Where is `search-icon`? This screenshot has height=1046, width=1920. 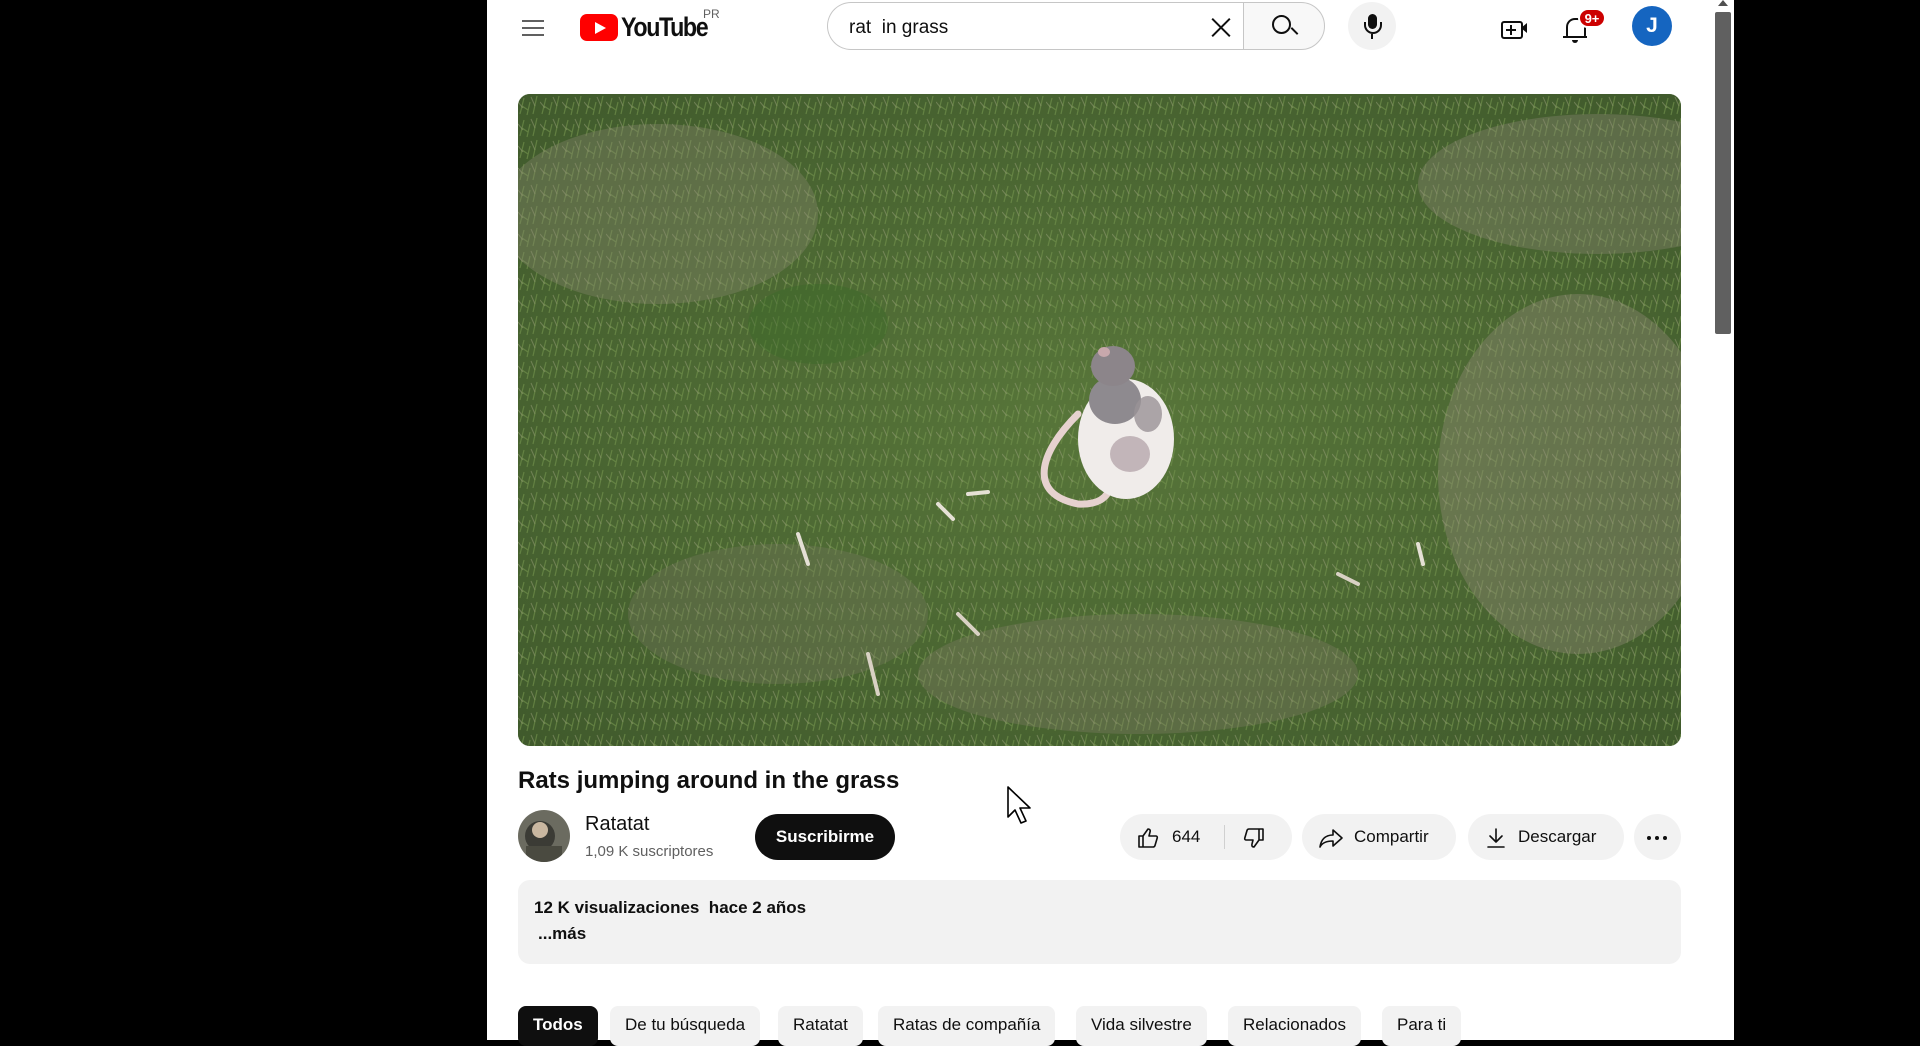 search-icon is located at coordinates (1281, 24).